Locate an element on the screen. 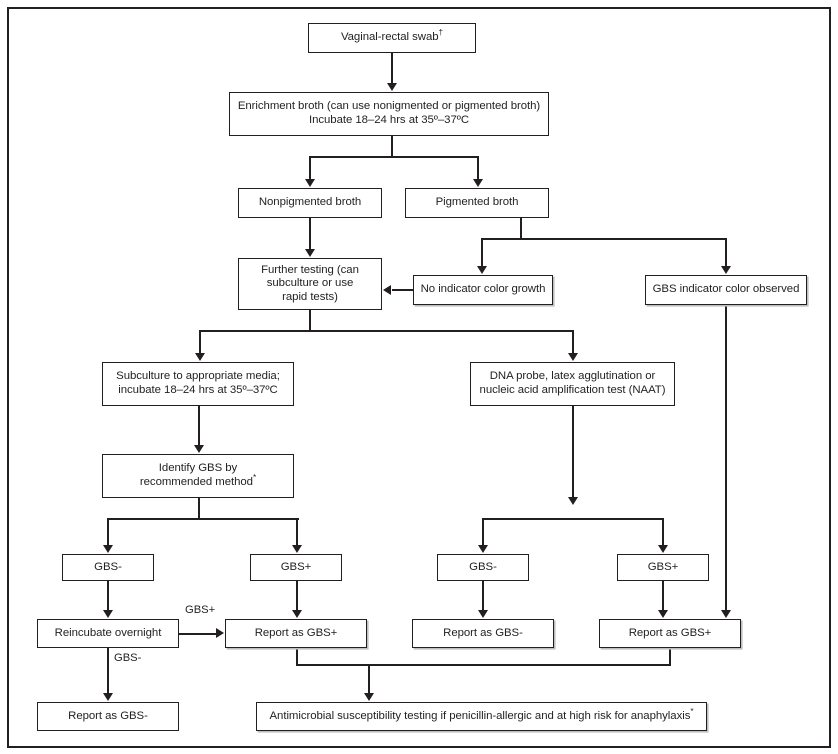  edge-gbs-negative-to-reincubate is located at coordinates (108, 595).